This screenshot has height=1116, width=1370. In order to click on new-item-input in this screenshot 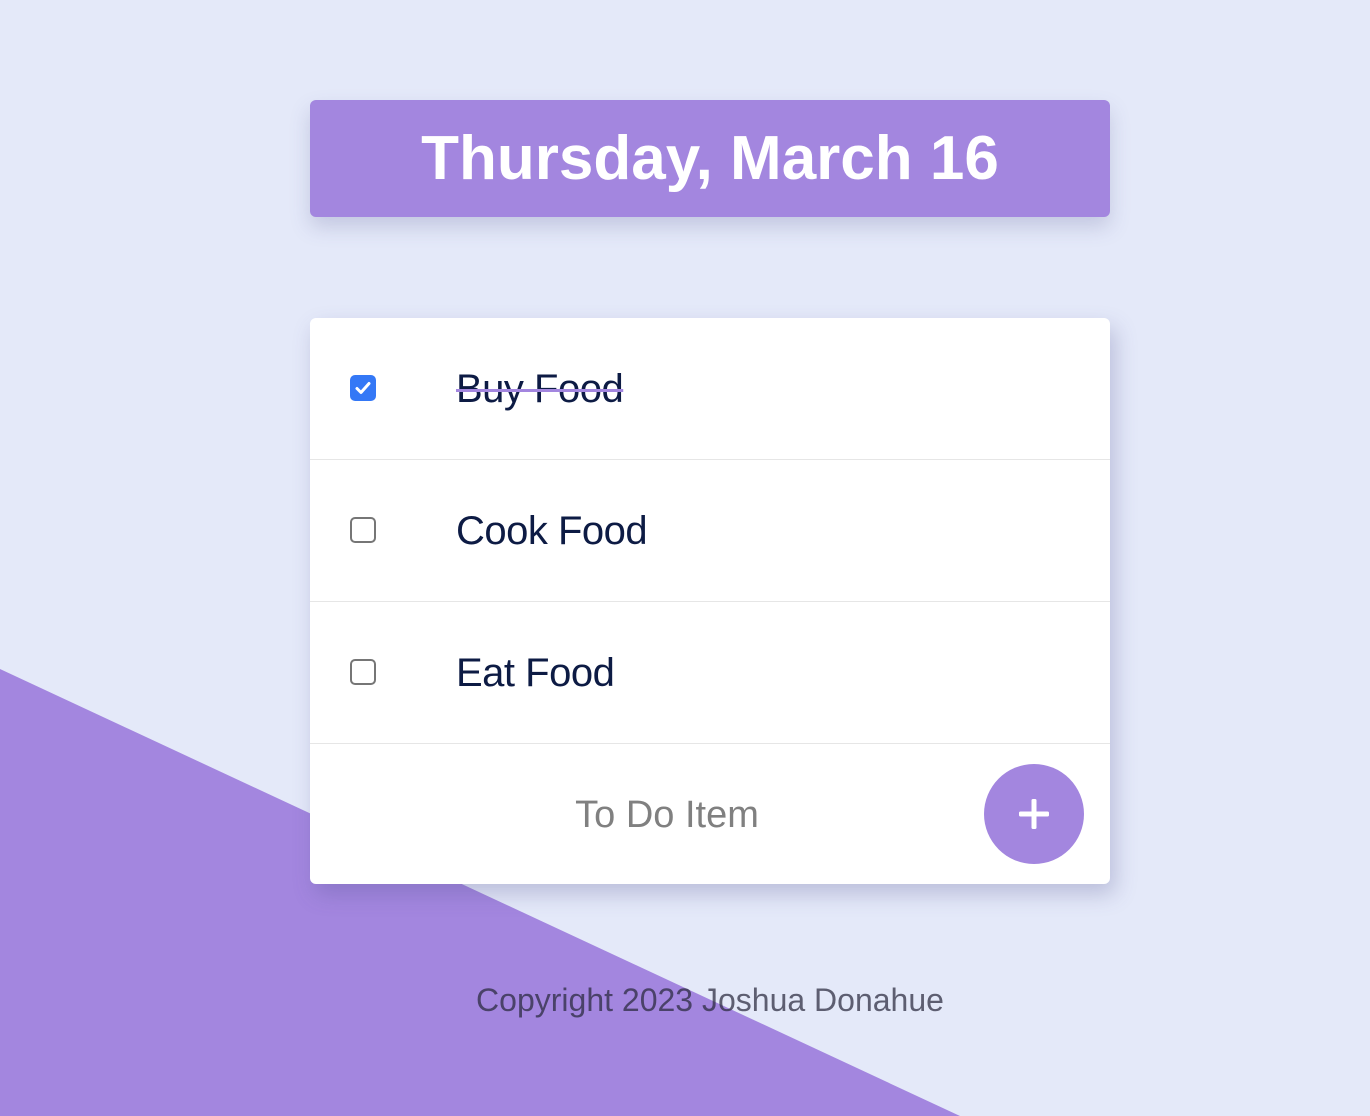, I will do `click(667, 815)`.